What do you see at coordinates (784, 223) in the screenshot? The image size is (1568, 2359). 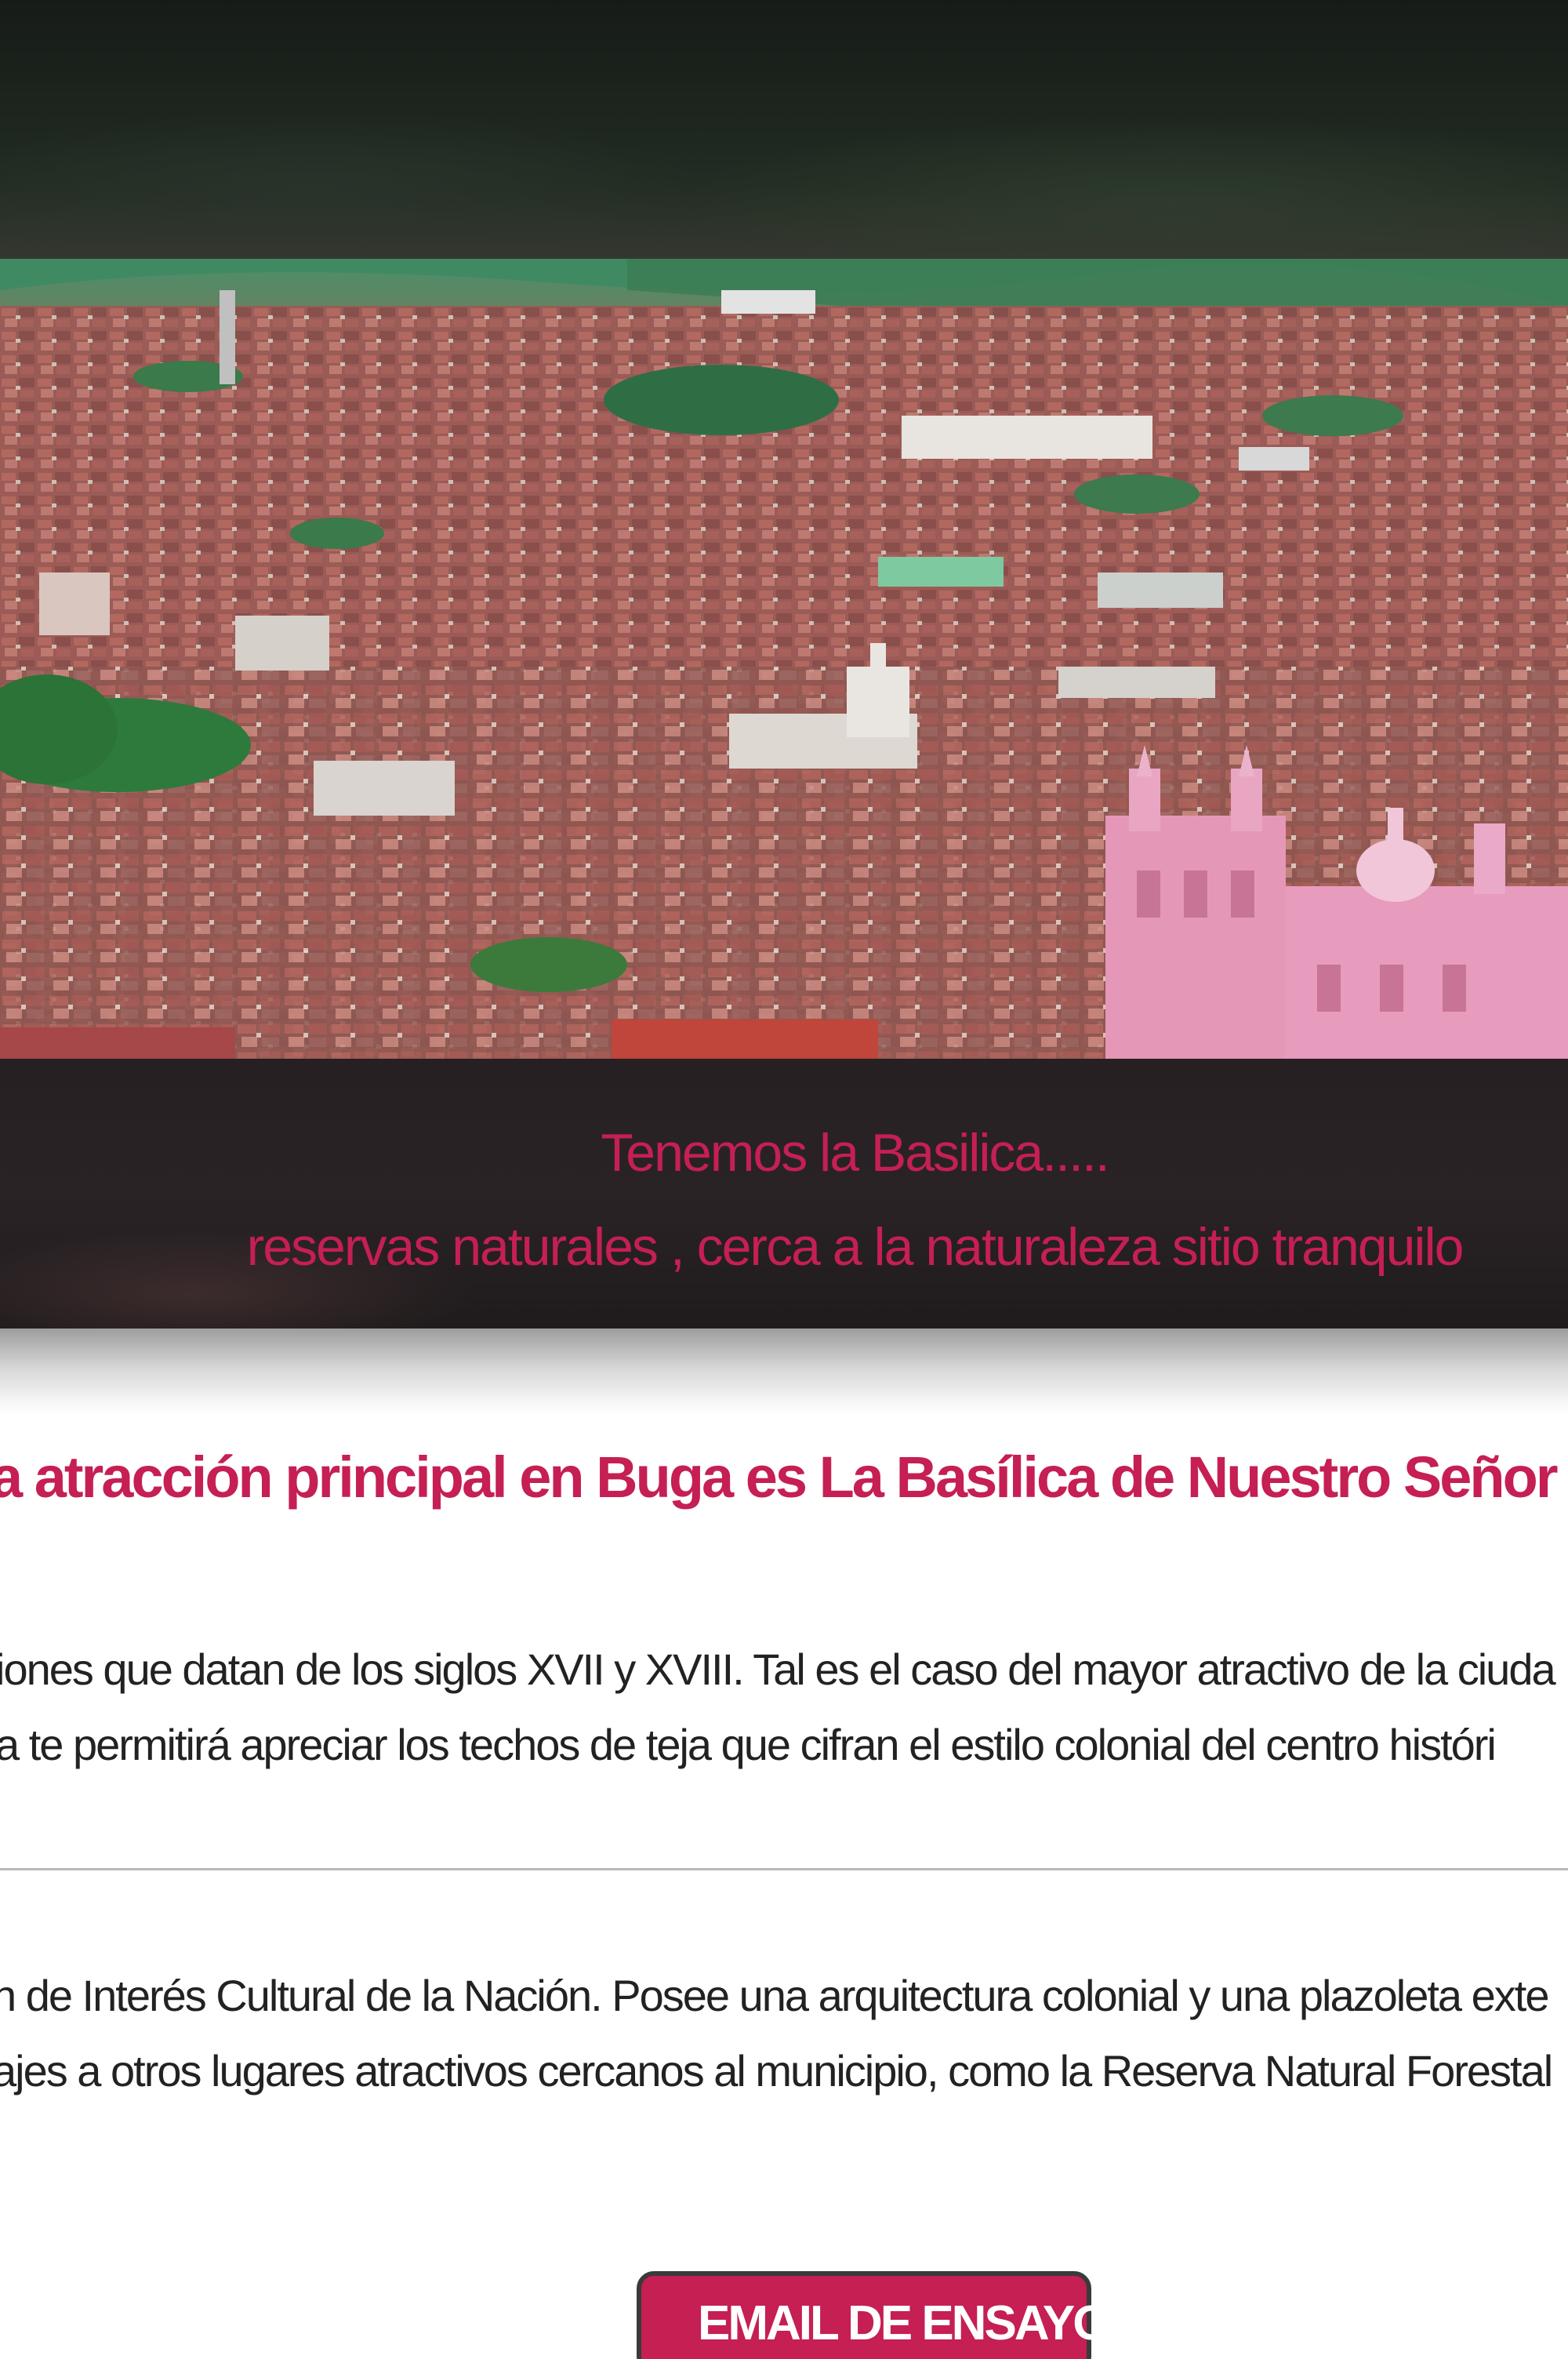 I see `hero-haze` at bounding box center [784, 223].